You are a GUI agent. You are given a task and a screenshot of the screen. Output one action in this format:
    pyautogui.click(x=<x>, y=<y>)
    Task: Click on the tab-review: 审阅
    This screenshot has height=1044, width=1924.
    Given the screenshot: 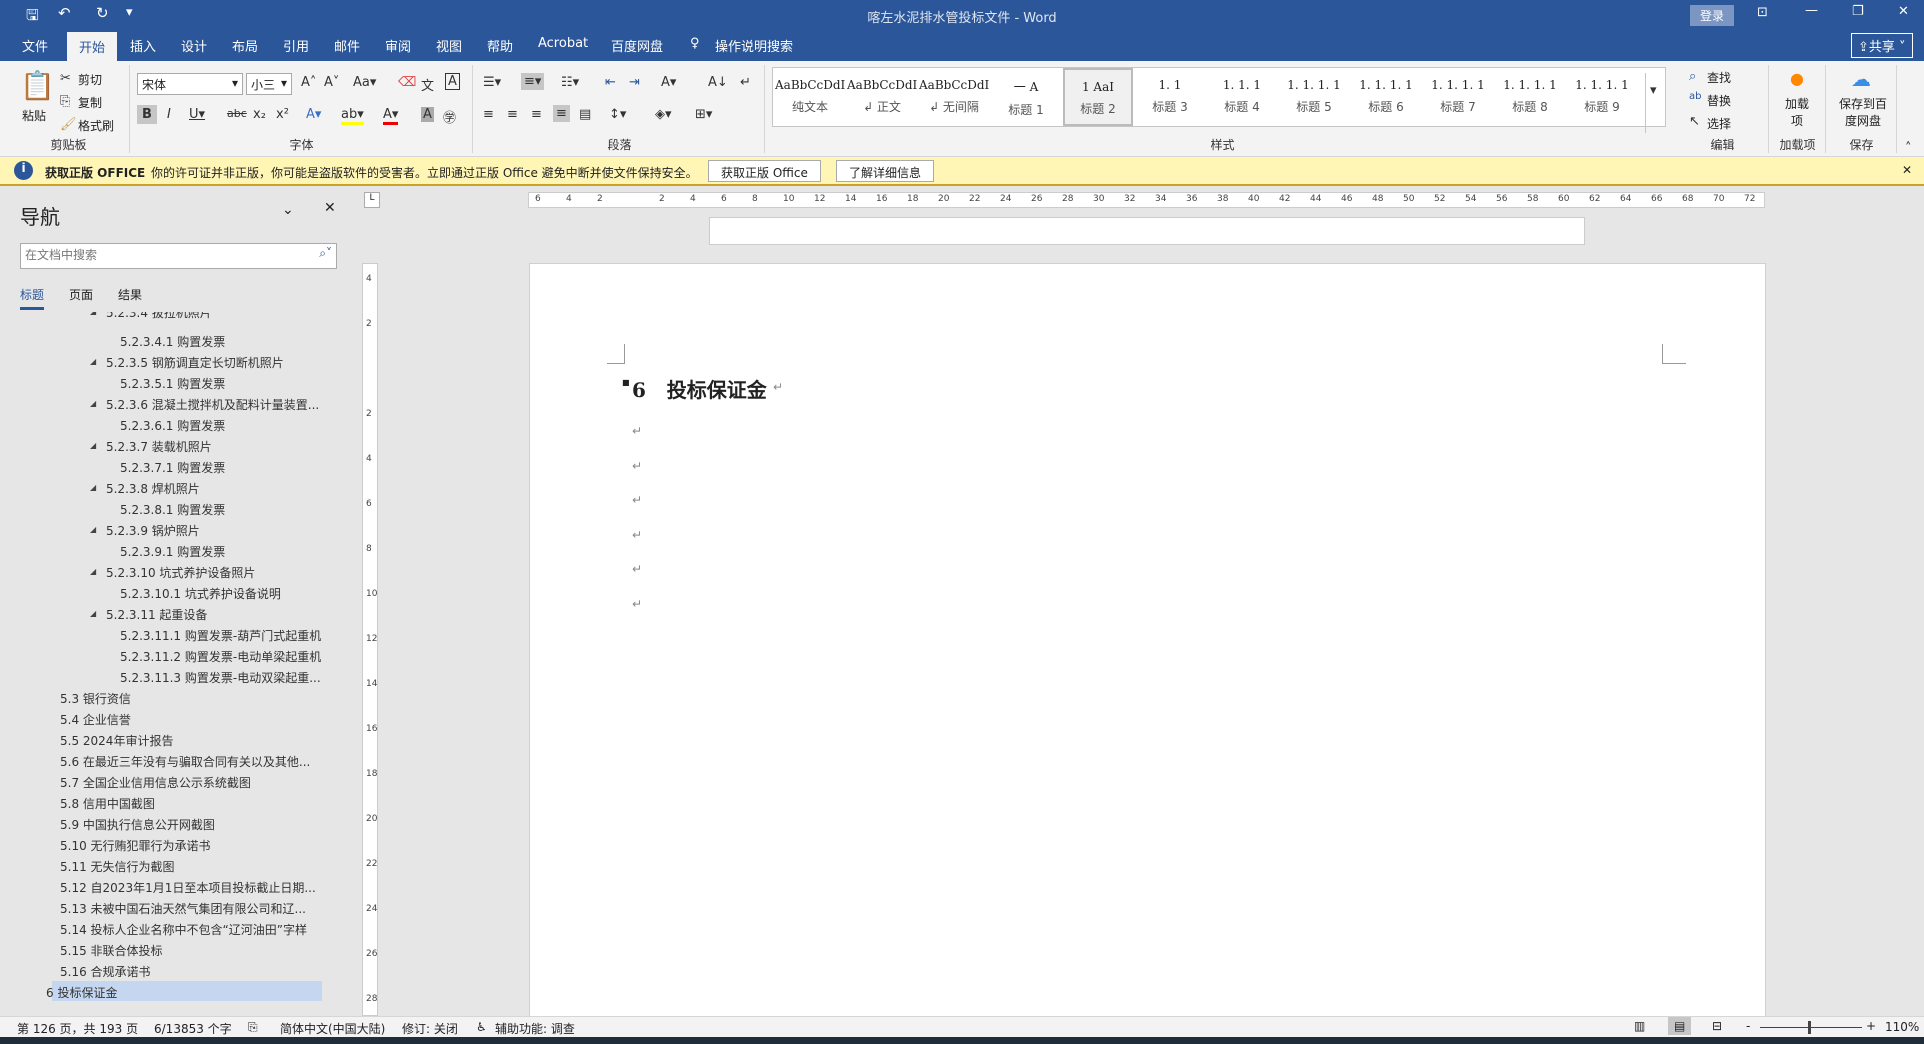 What is the action you would take?
    pyautogui.click(x=398, y=45)
    